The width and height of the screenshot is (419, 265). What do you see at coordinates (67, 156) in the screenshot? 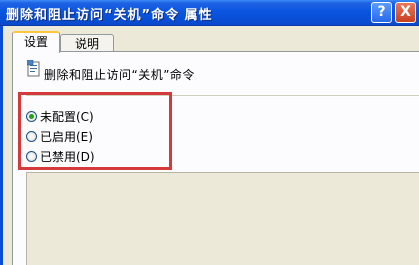
I see `radio-label: 已禁用(D)` at bounding box center [67, 156].